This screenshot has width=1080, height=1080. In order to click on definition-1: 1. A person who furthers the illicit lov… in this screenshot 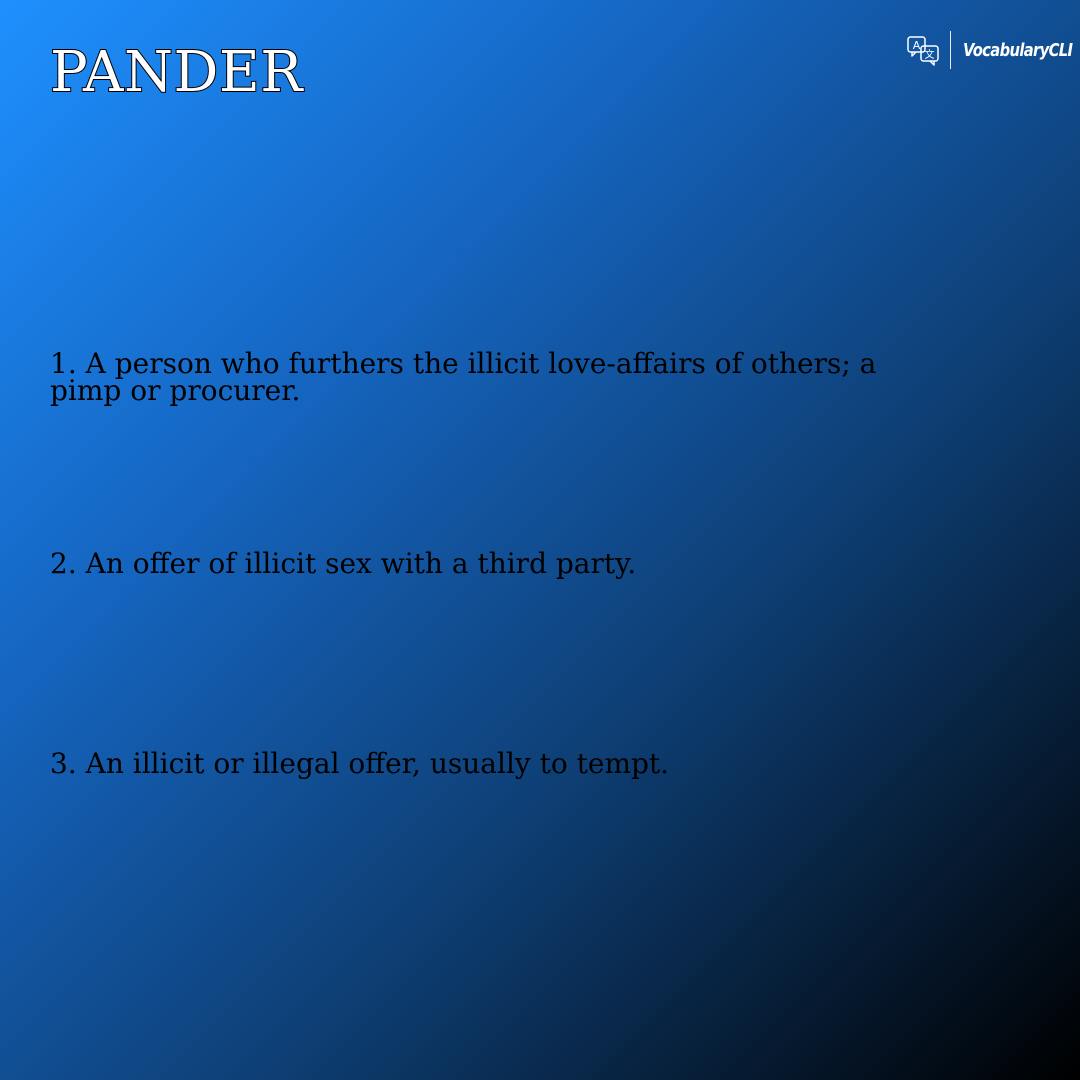, I will do `click(463, 377)`.